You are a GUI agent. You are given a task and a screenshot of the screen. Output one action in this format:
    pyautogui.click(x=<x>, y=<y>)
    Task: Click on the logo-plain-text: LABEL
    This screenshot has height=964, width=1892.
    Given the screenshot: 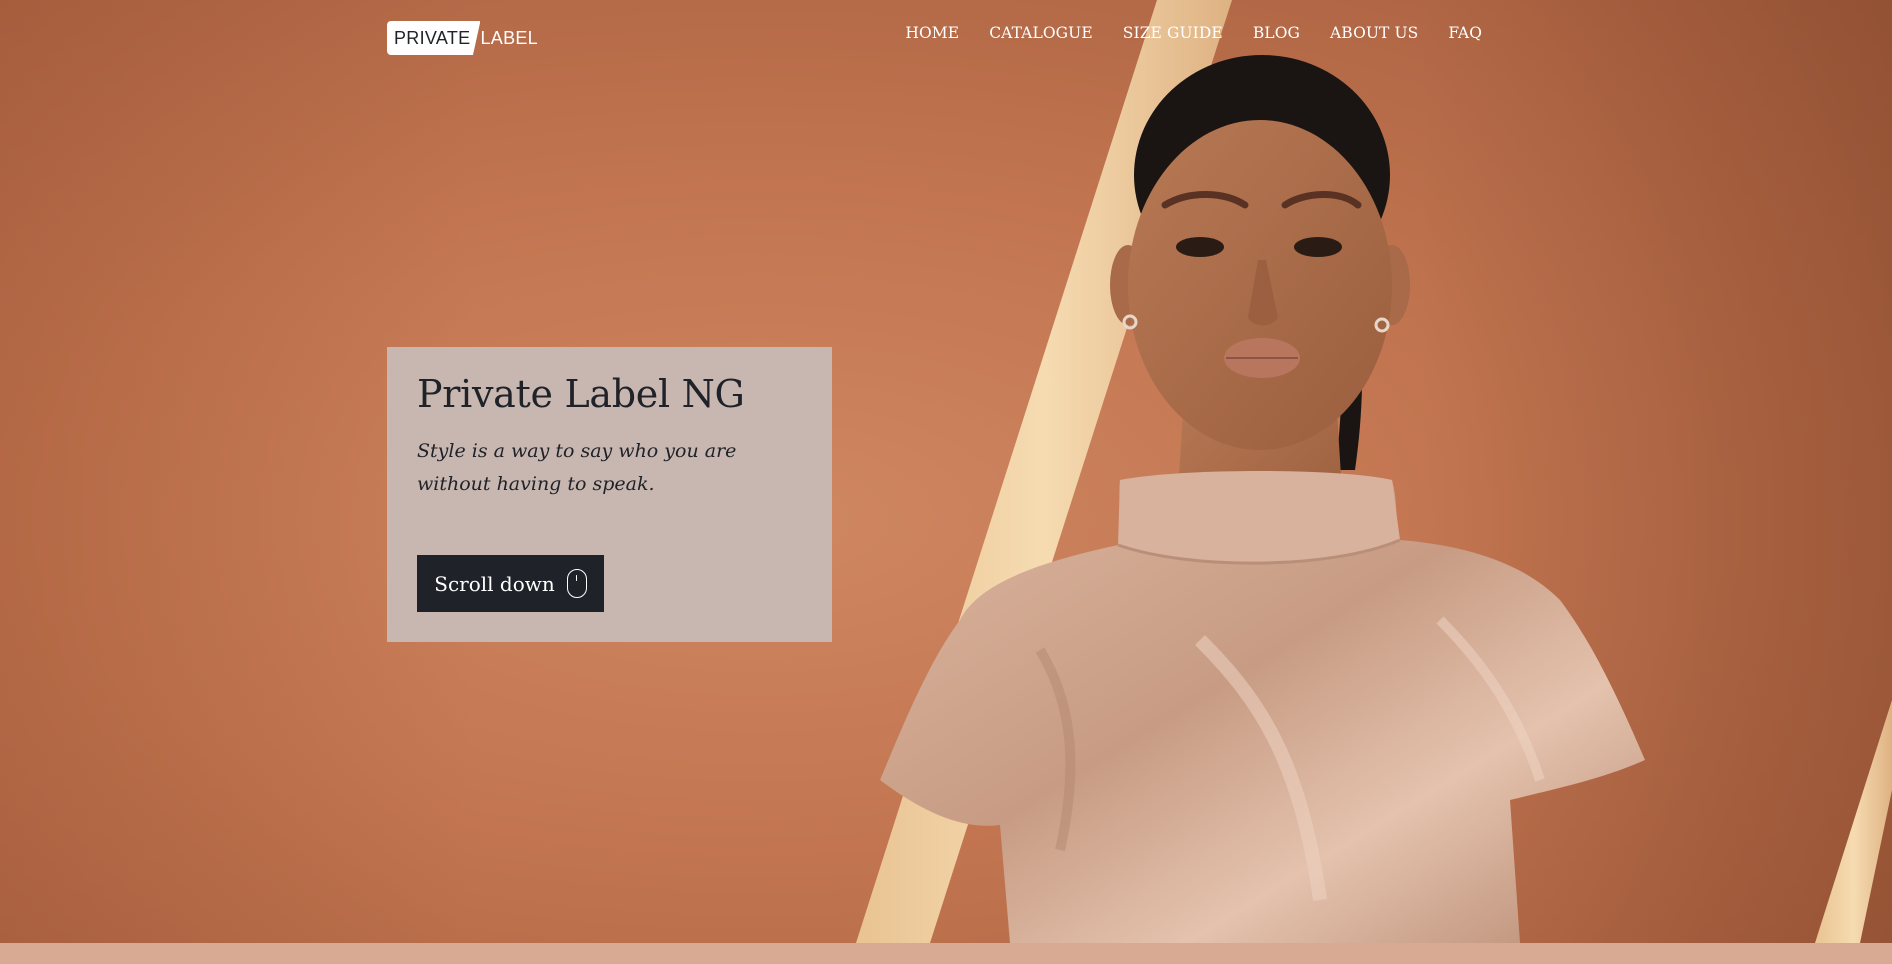 What is the action you would take?
    pyautogui.click(x=509, y=37)
    